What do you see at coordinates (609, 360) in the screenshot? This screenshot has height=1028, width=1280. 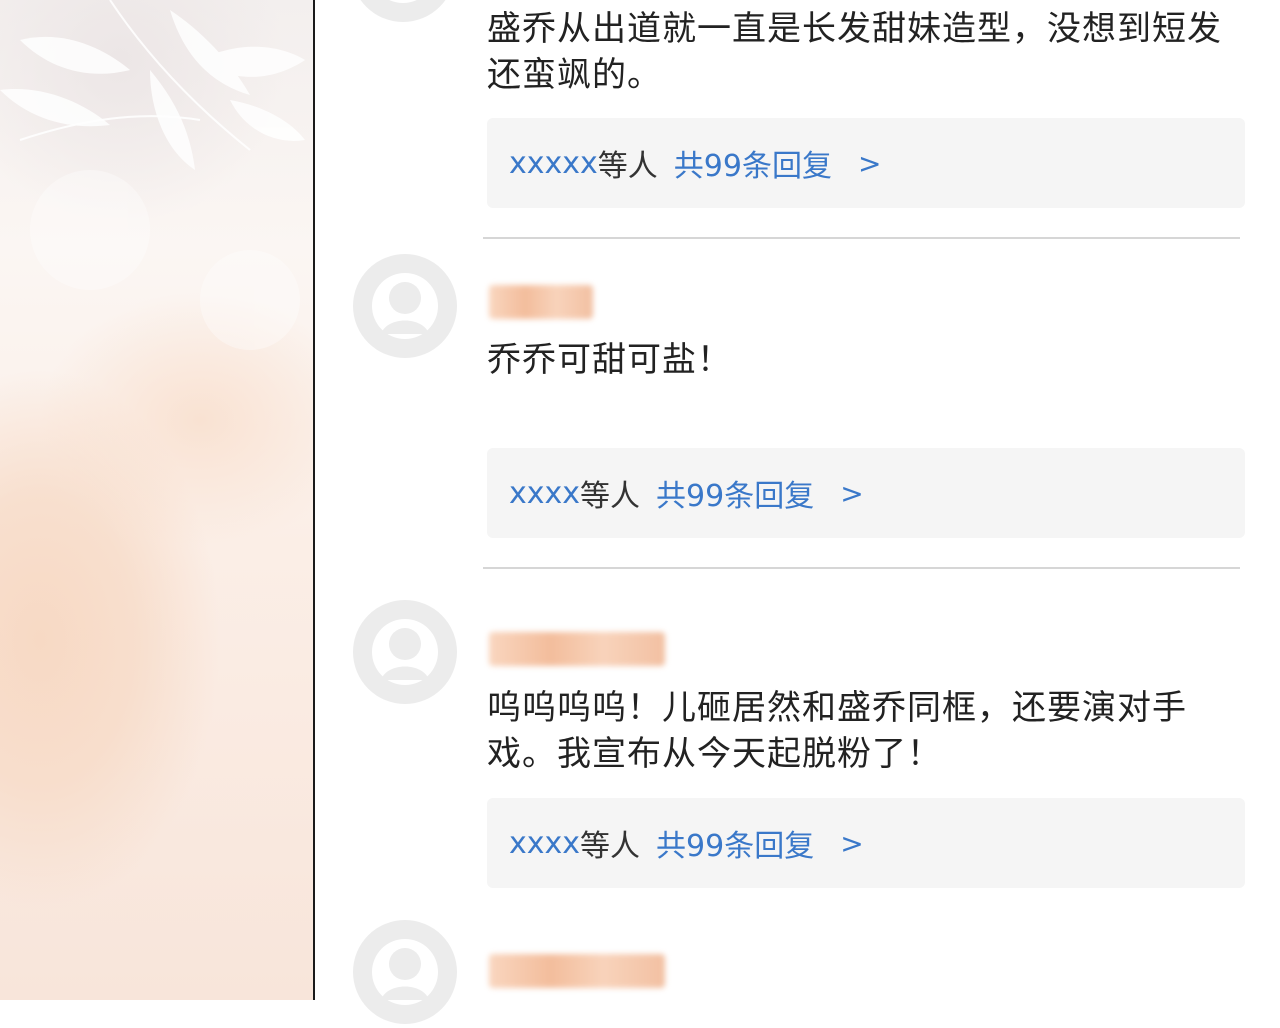 I see `comment-text: 乔乔可甜可盐！` at bounding box center [609, 360].